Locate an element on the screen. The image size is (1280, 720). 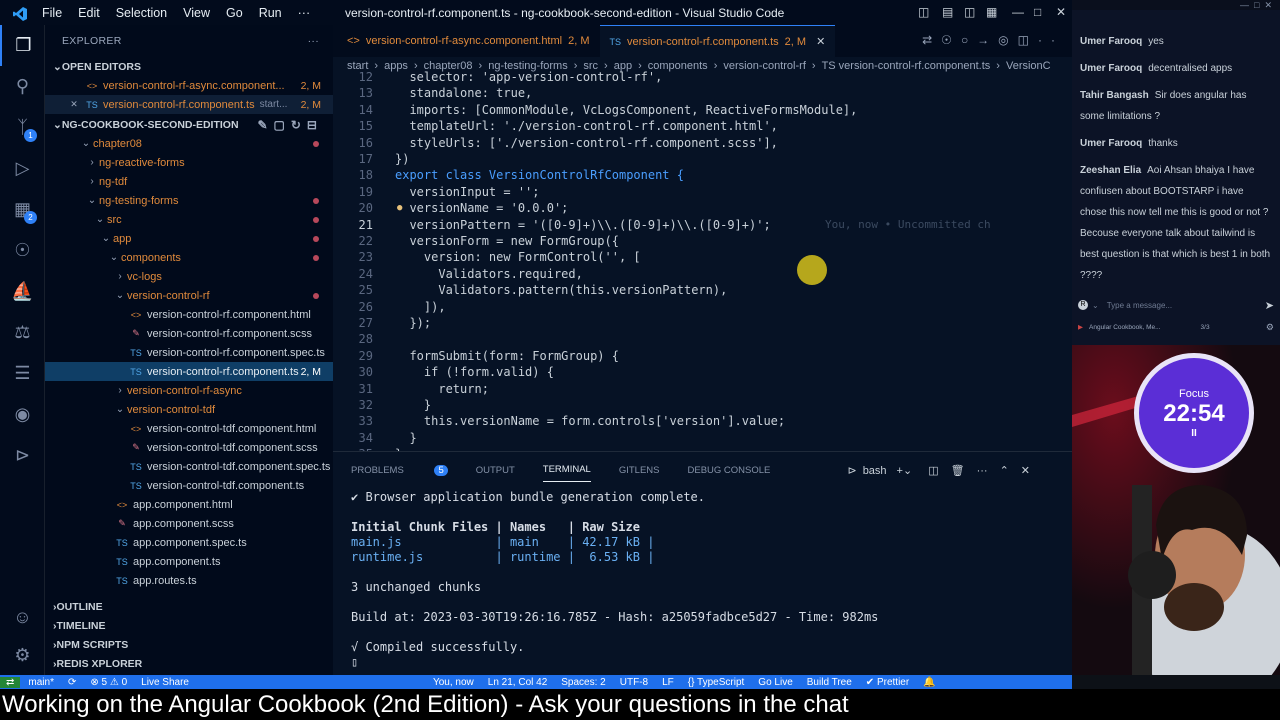
code-line: ]), is located at coordinates (420, 307).